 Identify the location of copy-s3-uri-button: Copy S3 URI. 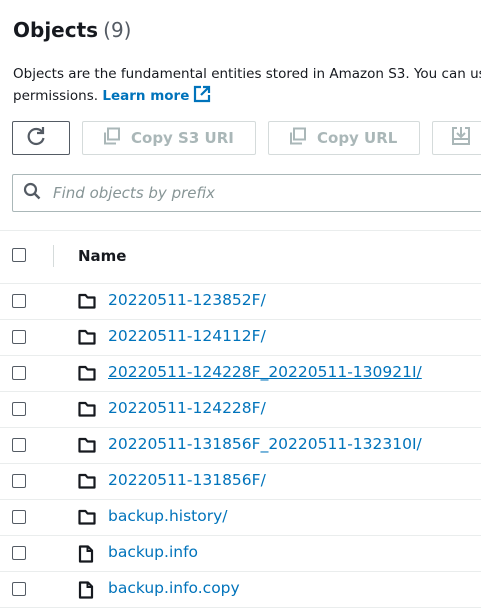
(169, 138).